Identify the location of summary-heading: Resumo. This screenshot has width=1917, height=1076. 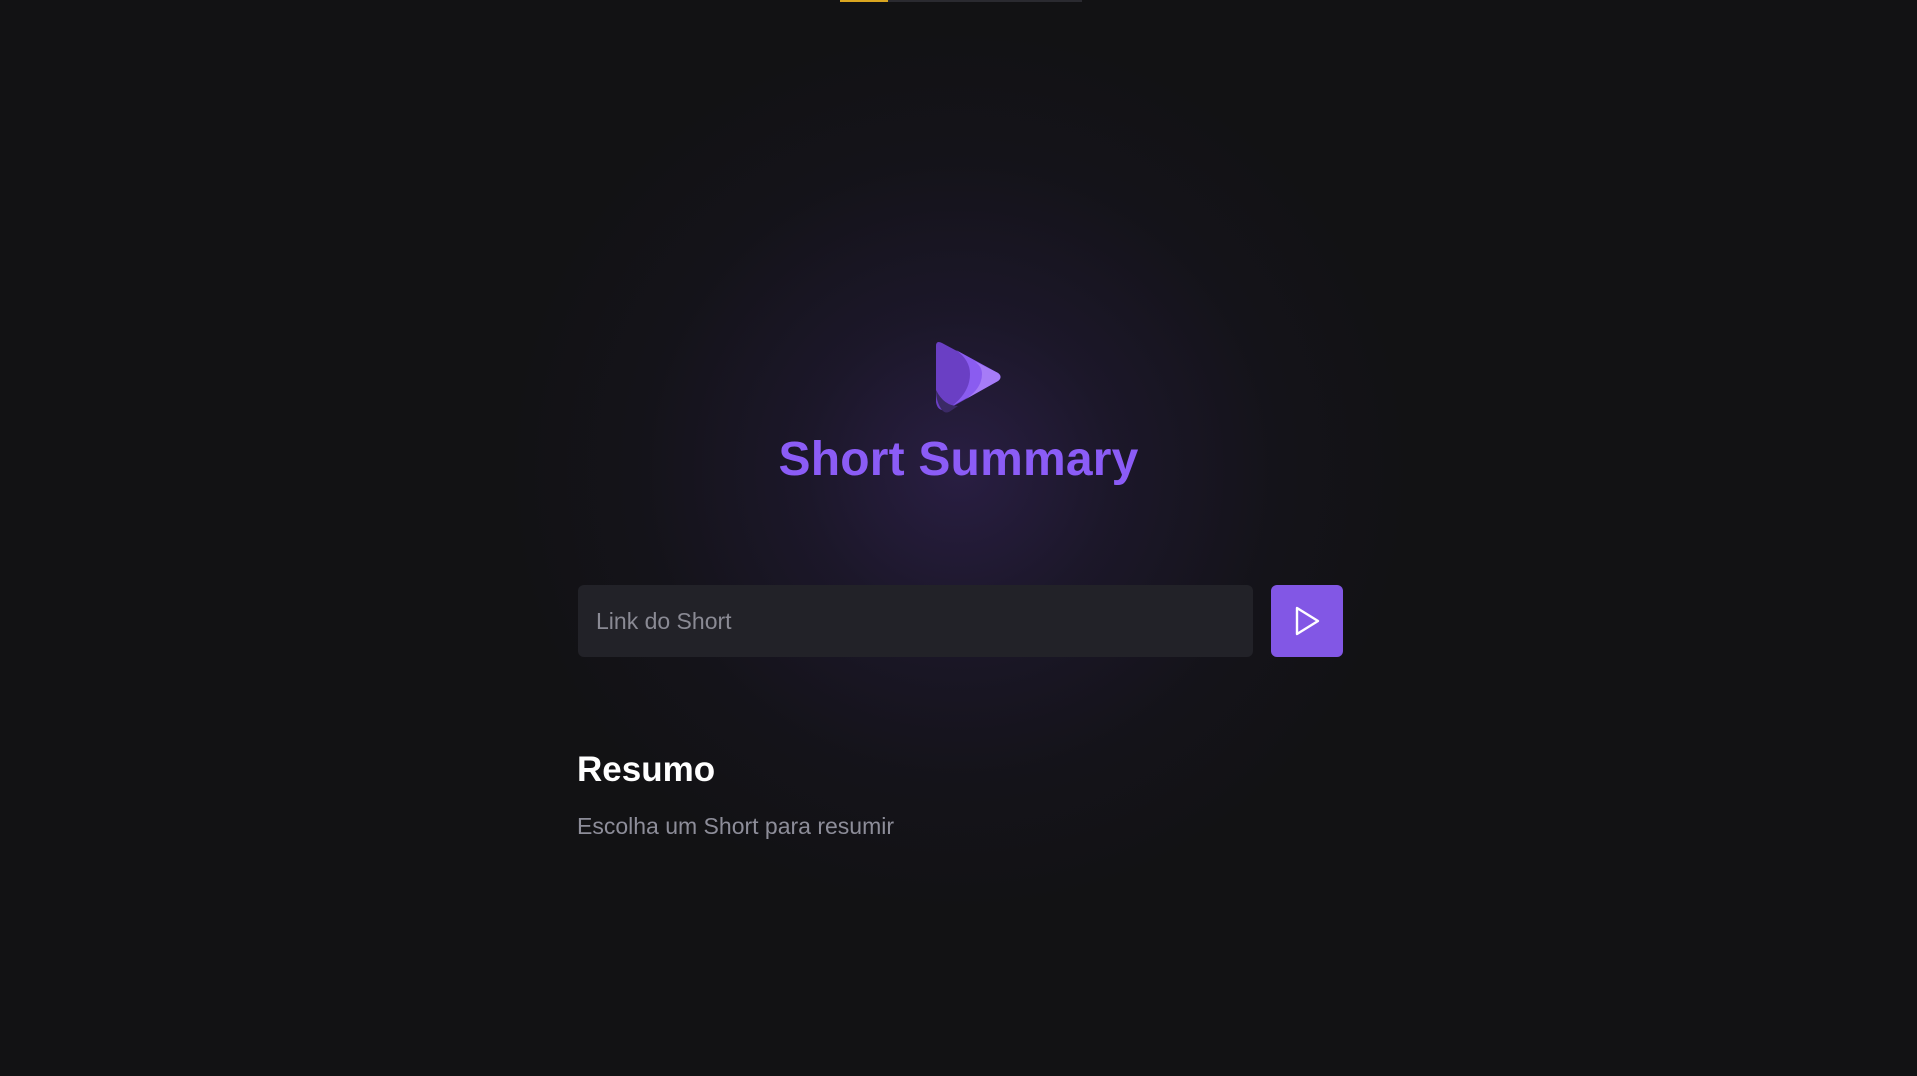
(646, 769).